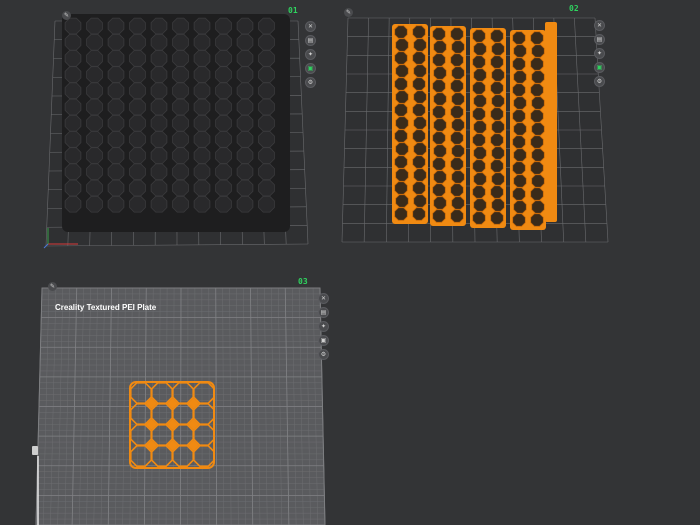 This screenshot has width=700, height=525. I want to click on model-panel-edge, so click(551, 122).